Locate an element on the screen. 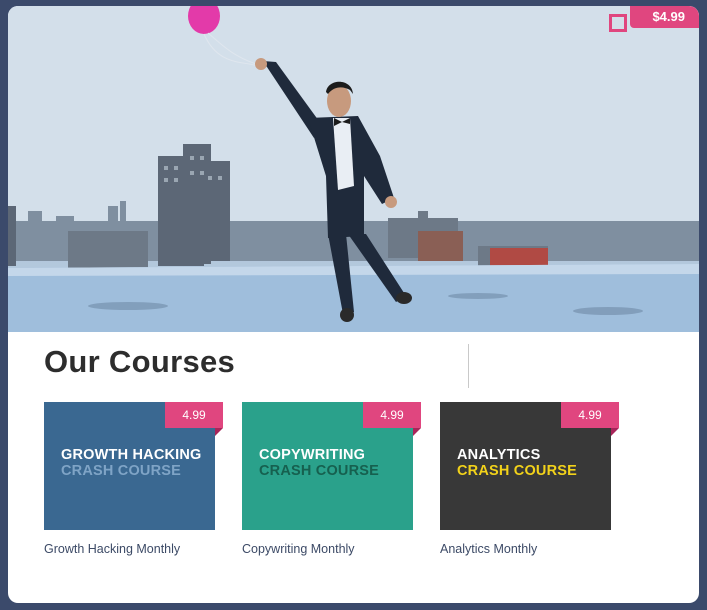  course-thumbnail: 4.99 COPYWRITING CRASH COURSE is located at coordinates (331, 466).